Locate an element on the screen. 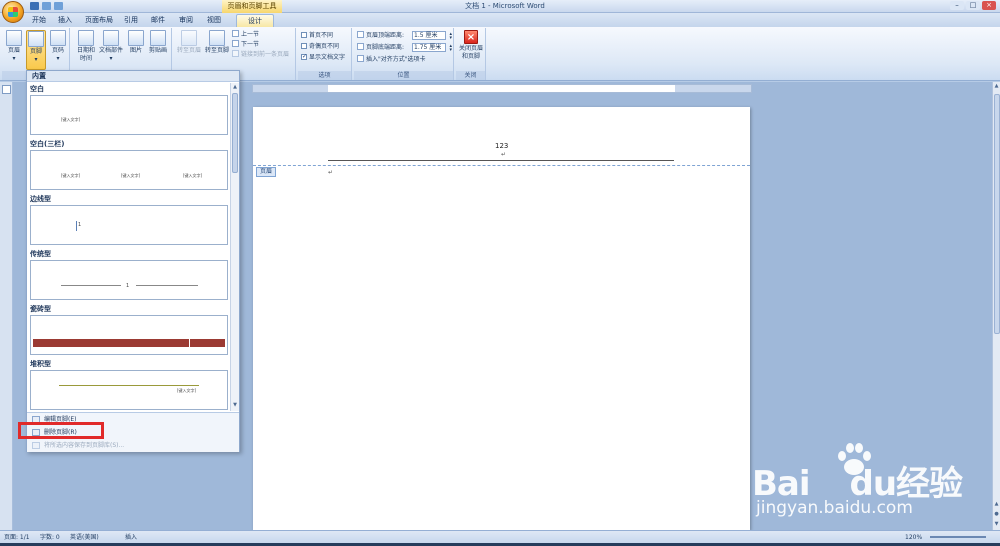 The height and width of the screenshot is (546, 1000). goto-footer-button: 转至页脚 is located at coordinates (217, 42).